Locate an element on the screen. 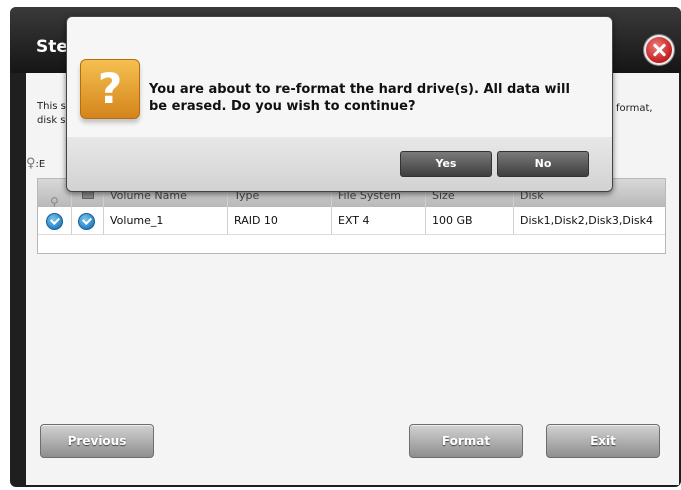 This screenshot has height=490, width=681. key-legend: ♀:E is located at coordinates (35, 161).